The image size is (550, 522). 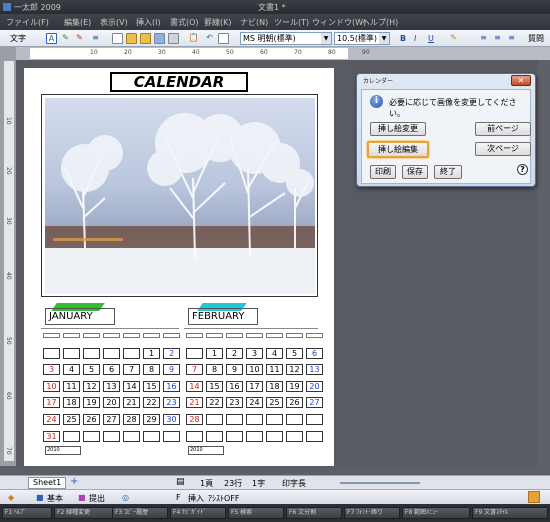 I want to click on menu-ruled-line: 罫線(K), so click(x=218, y=22).